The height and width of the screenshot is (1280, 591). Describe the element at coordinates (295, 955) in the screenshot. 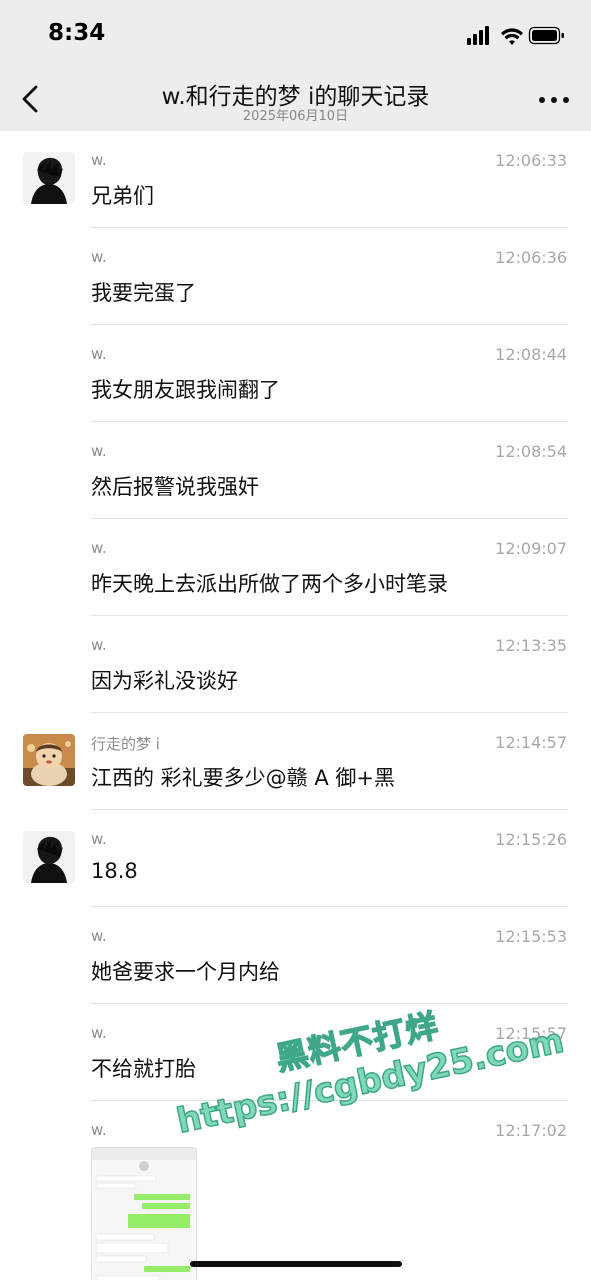

I see `message-row: w. 12:15:53 她爸要求一个月内给` at that location.